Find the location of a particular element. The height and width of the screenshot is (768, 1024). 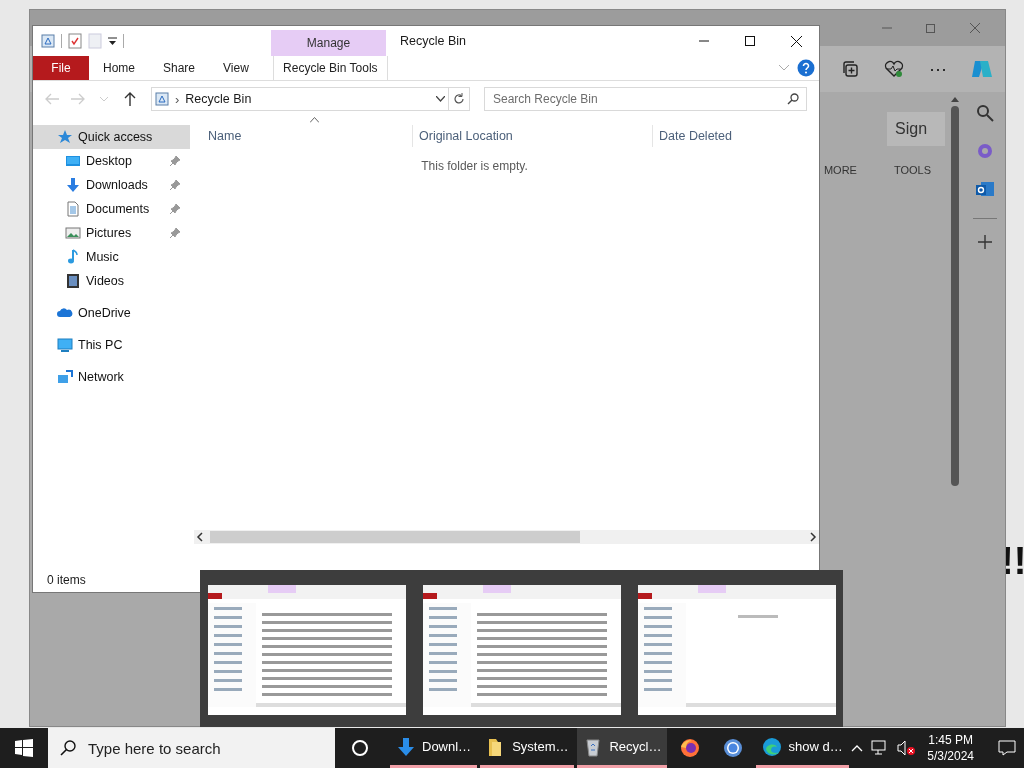

nav-item: Downloads is located at coordinates (111, 185).